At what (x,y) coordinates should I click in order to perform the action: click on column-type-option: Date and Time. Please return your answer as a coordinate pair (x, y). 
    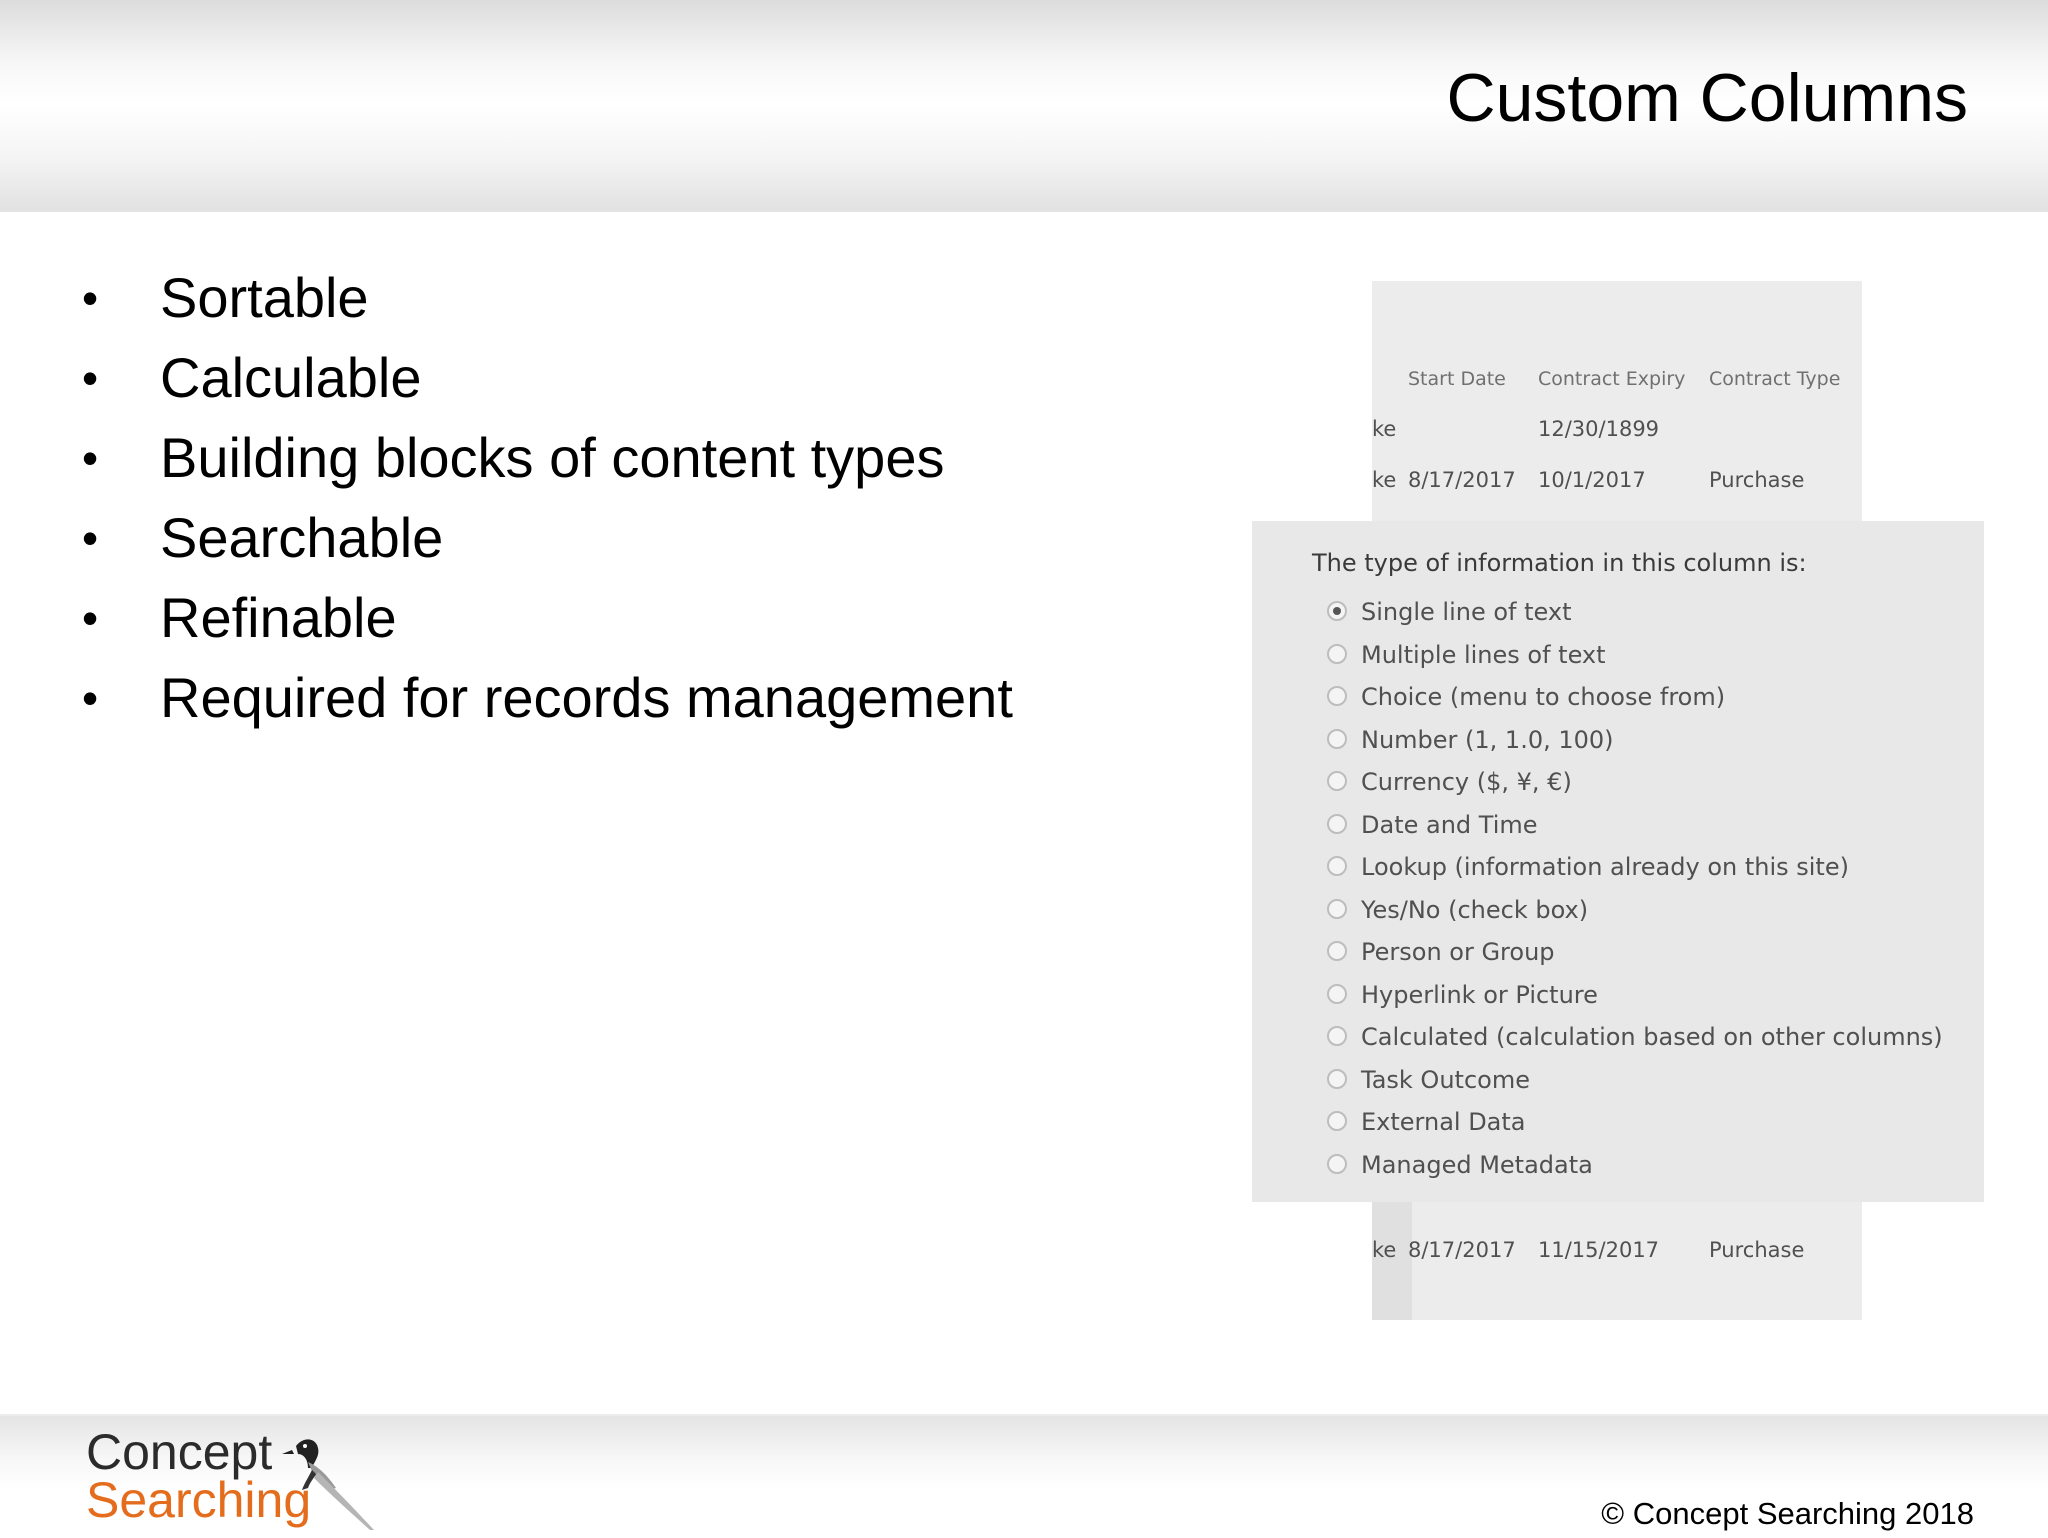
    Looking at the image, I should click on (1635, 825).